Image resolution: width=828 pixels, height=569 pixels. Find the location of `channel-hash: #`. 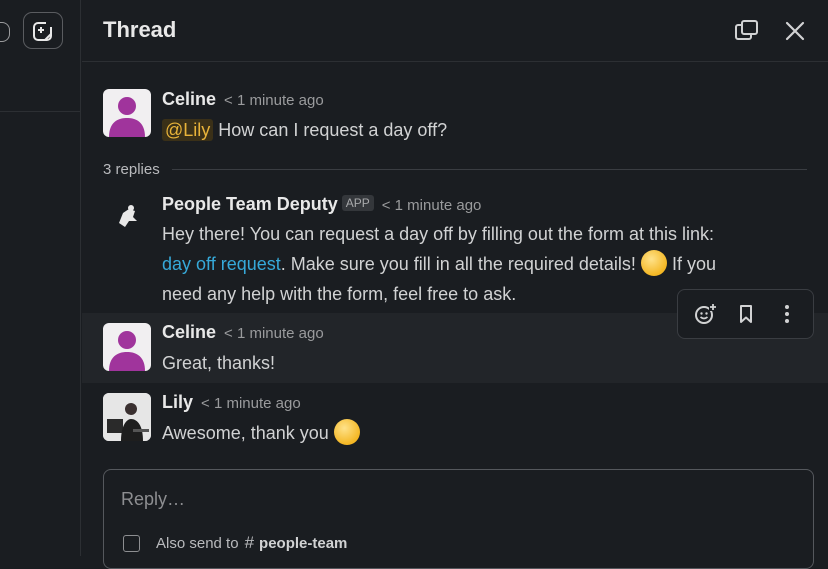

channel-hash: # is located at coordinates (249, 543).